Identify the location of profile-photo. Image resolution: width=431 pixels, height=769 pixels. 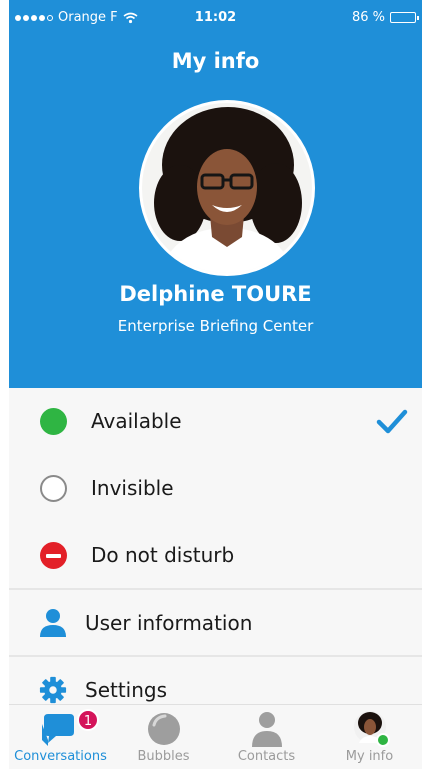
(227, 188).